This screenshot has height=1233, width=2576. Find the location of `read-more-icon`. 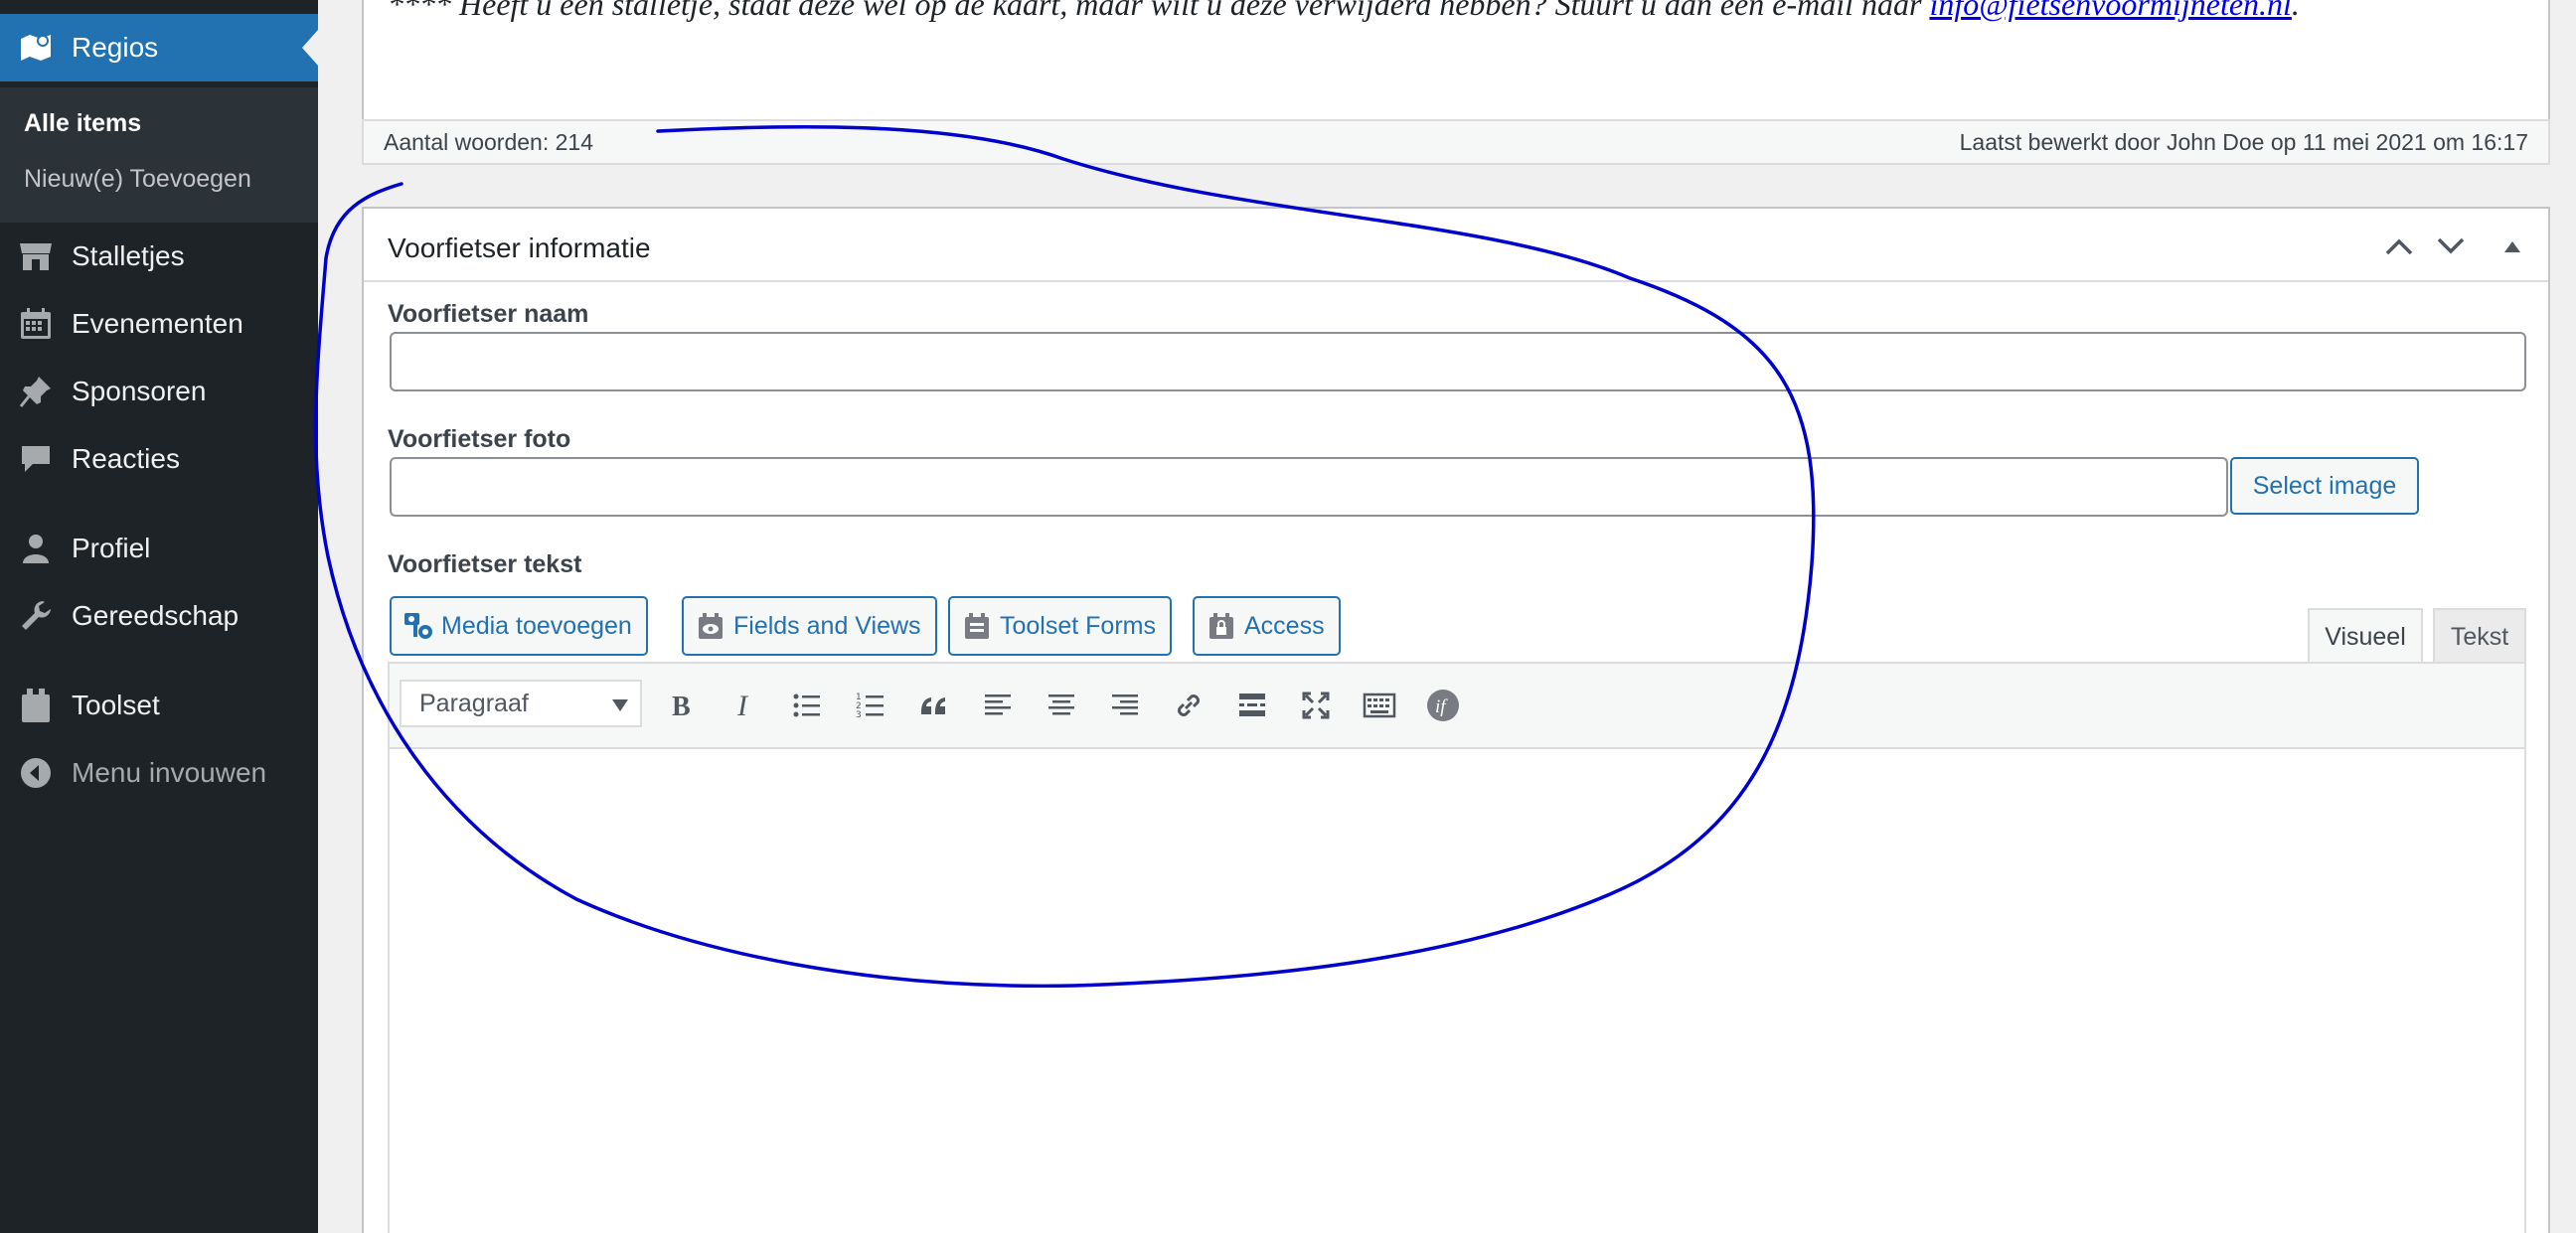

read-more-icon is located at coordinates (1252, 705).